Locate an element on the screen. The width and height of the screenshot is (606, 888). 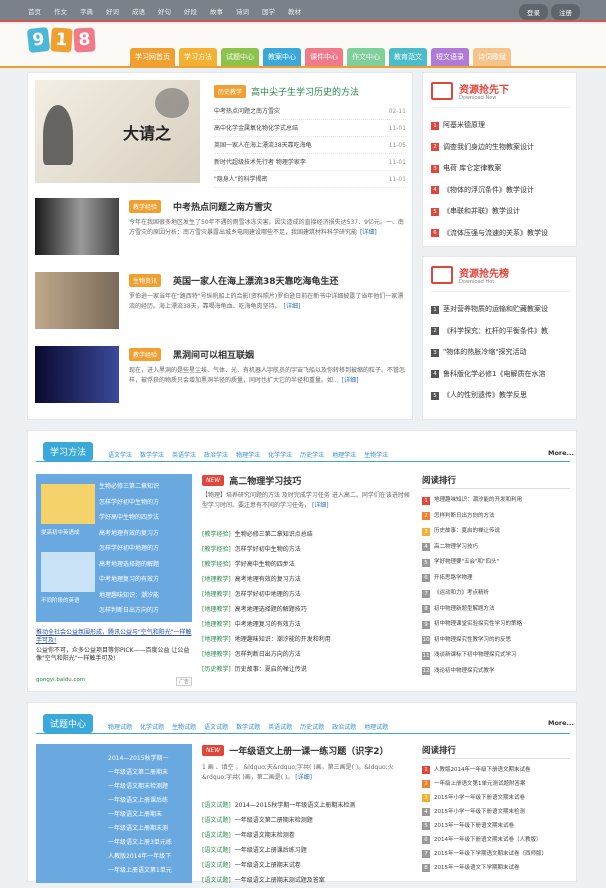
left-list-item: 怎样学好初中生物的方 is located at coordinates (144, 503).